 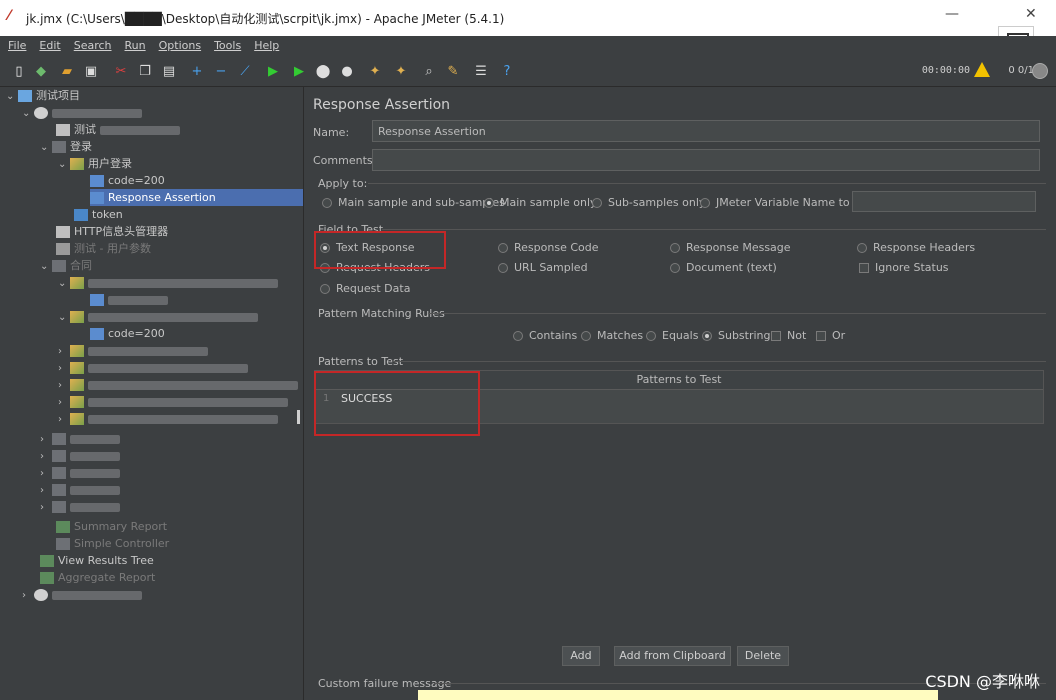 What do you see at coordinates (706, 160) in the screenshot?
I see `comments-field` at bounding box center [706, 160].